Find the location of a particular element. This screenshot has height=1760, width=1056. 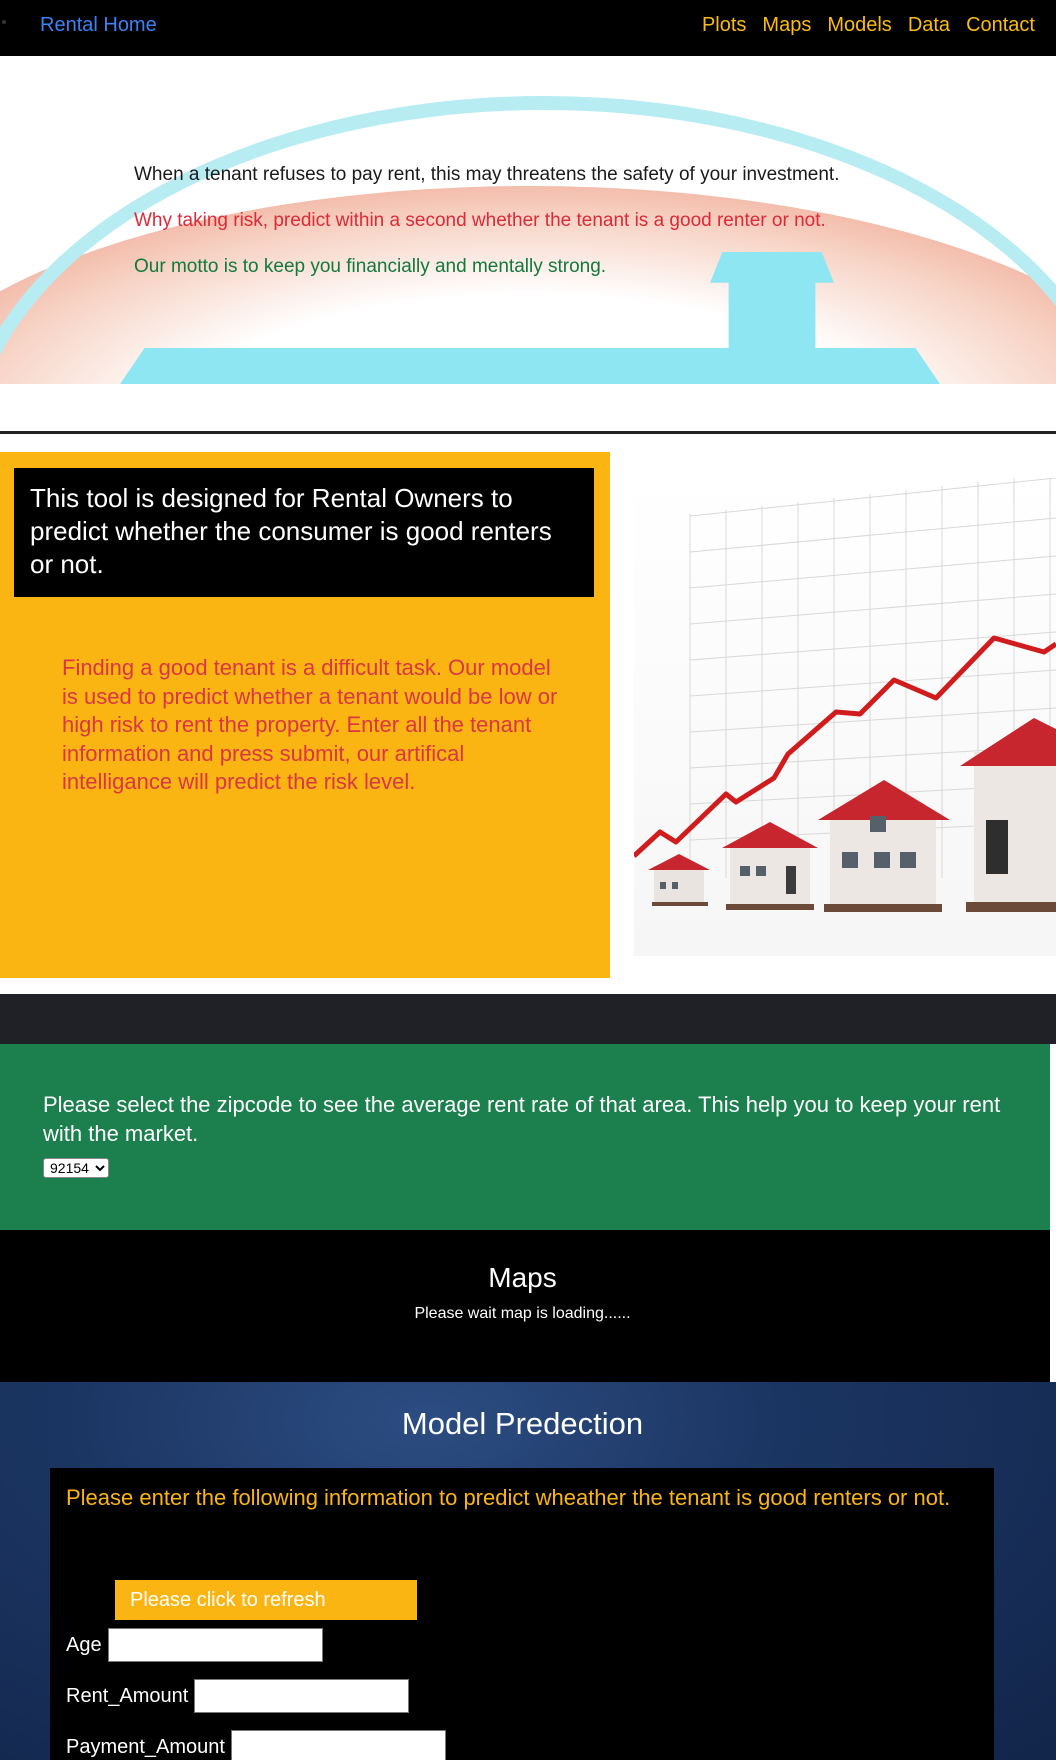

rising-houses-illustration is located at coordinates (845, 717).